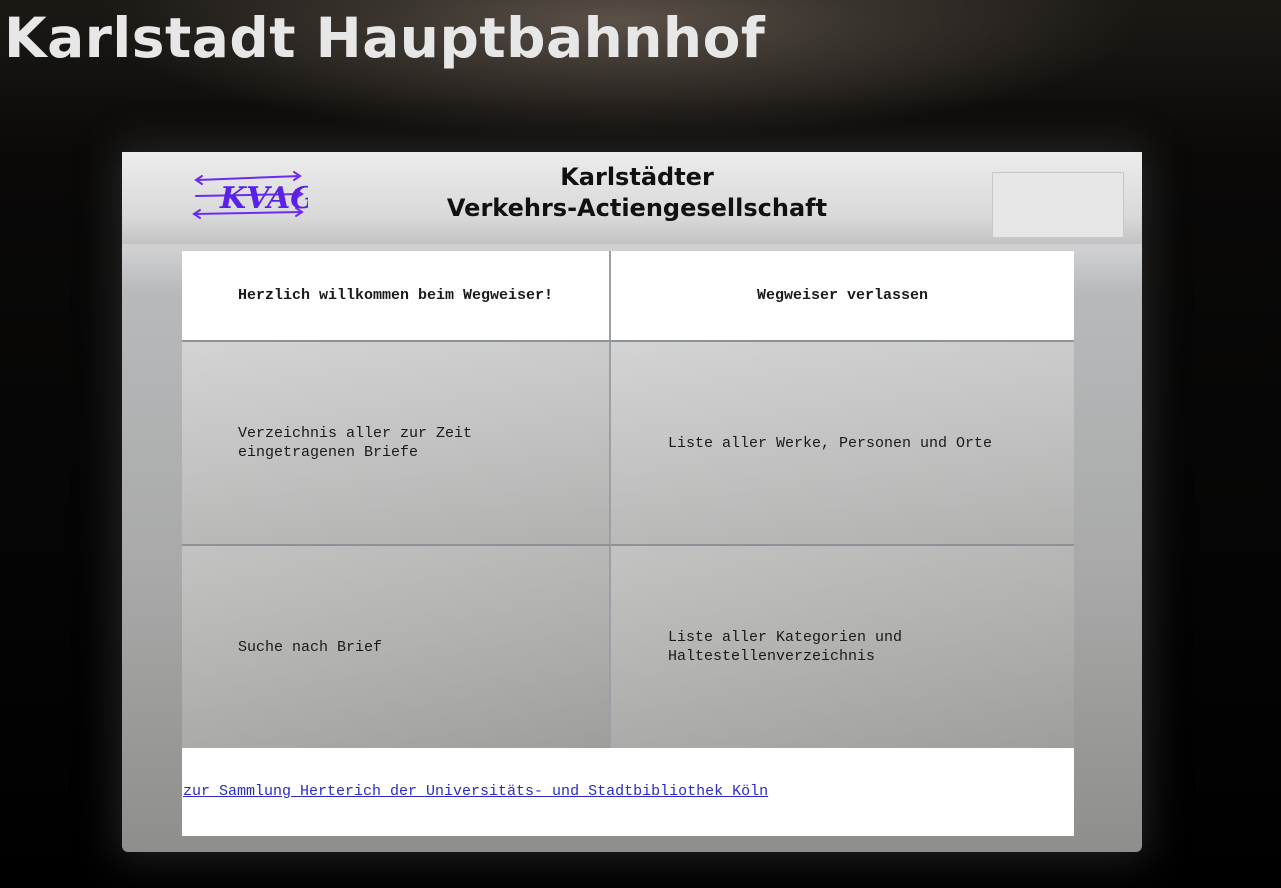  Describe the element at coordinates (637, 177) in the screenshot. I see `company-name-line1: Karlstädter` at that location.